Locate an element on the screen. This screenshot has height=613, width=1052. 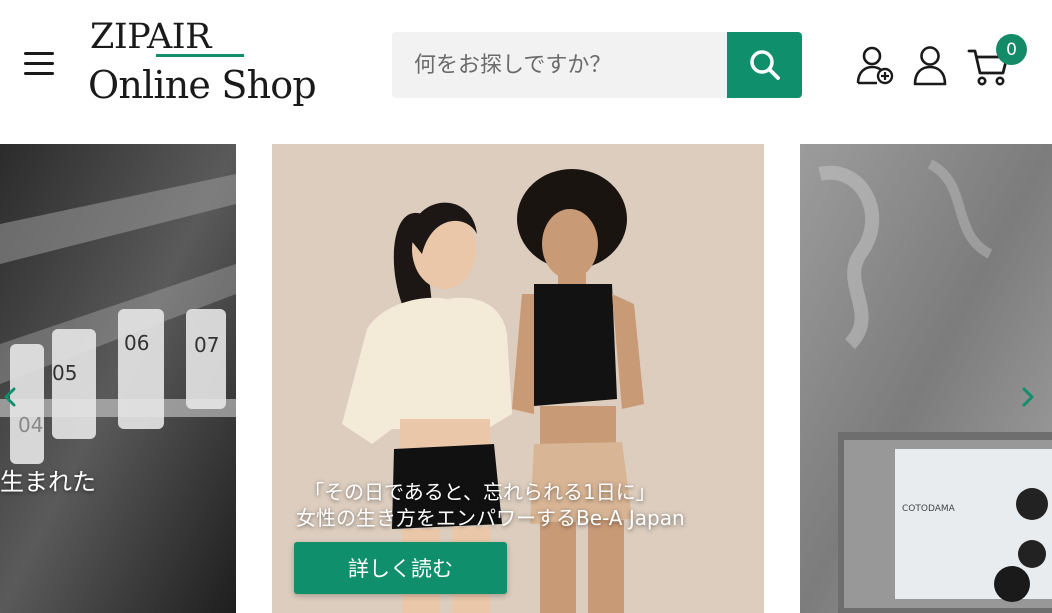
menu-icon is located at coordinates (39, 64).